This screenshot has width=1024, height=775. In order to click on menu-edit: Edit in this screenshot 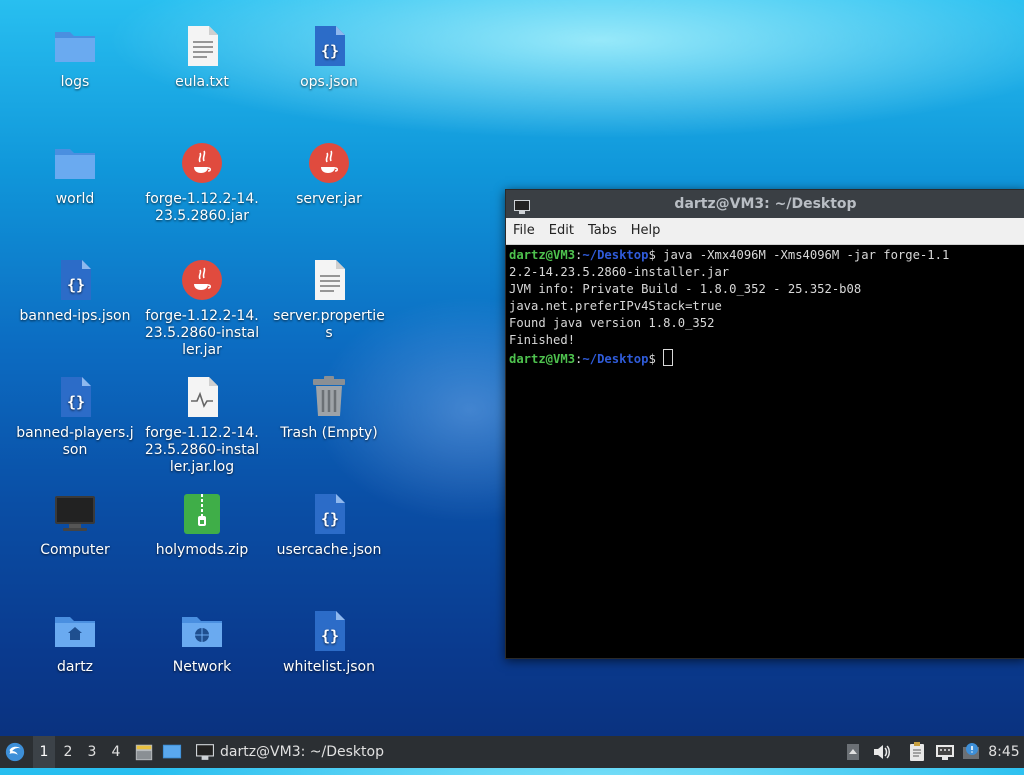, I will do `click(561, 231)`.